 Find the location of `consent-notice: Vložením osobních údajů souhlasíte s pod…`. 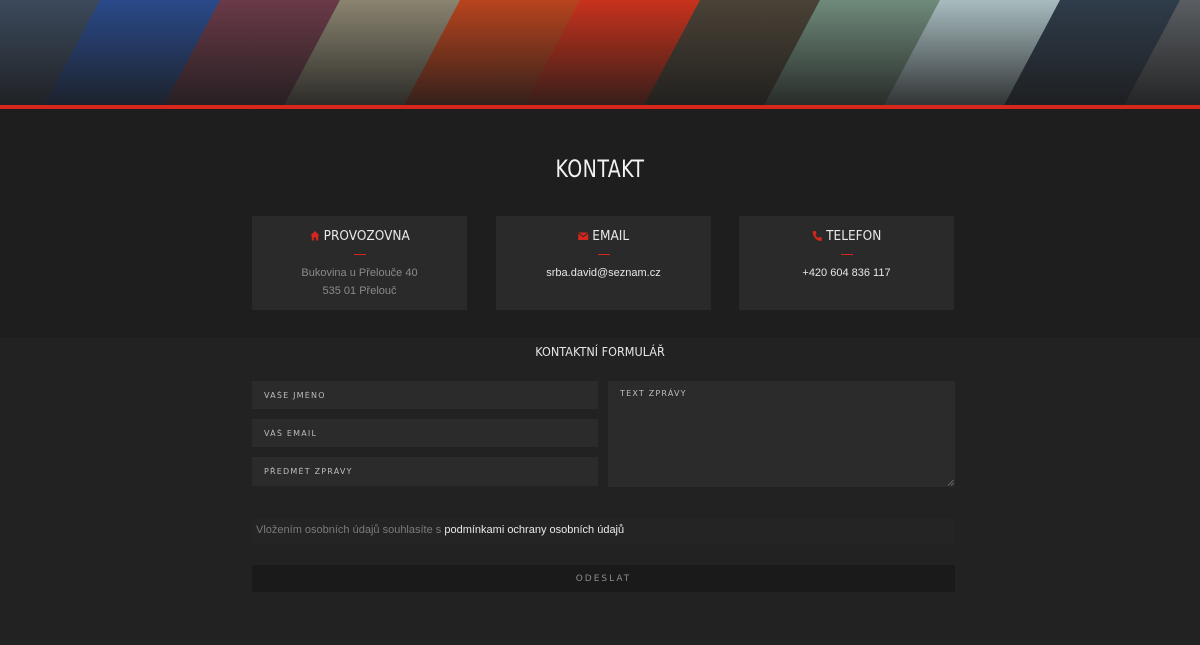

consent-notice: Vložením osobních údajů souhlasíte s pod… is located at coordinates (603, 531).